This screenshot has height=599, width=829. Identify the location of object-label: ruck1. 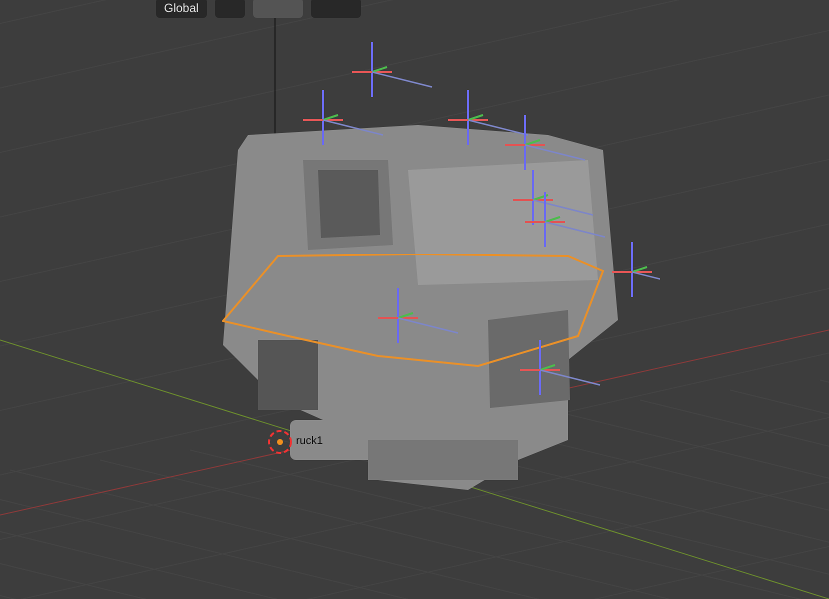
(309, 441).